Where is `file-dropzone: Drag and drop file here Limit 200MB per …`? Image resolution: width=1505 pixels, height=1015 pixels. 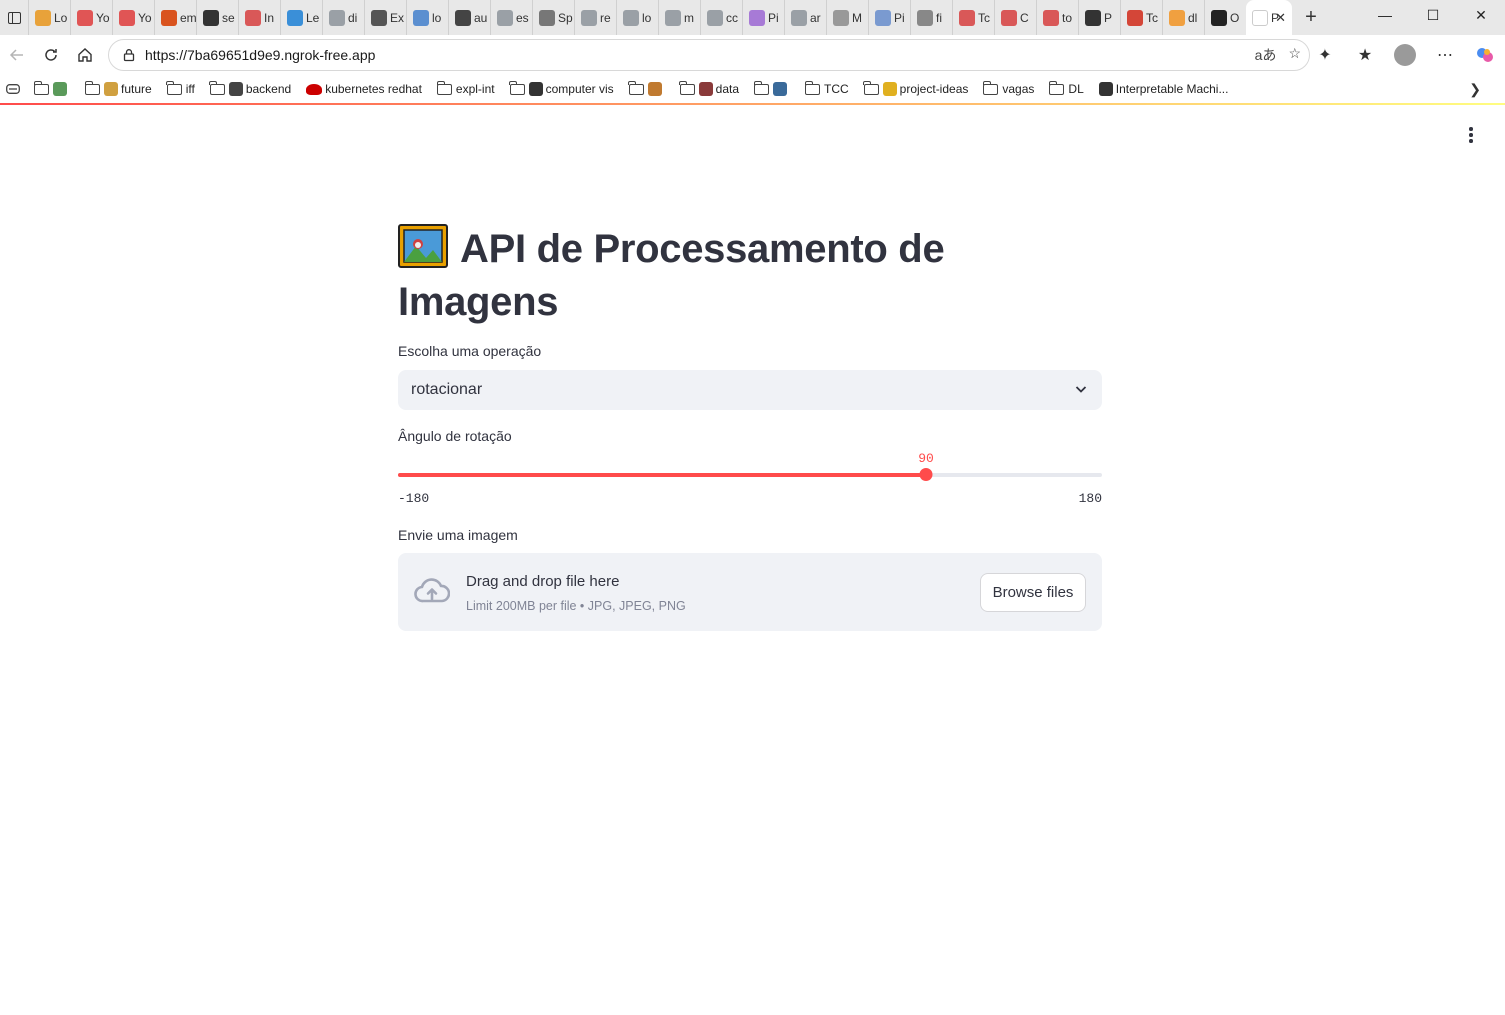 file-dropzone: Drag and drop file here Limit 200MB per … is located at coordinates (750, 592).